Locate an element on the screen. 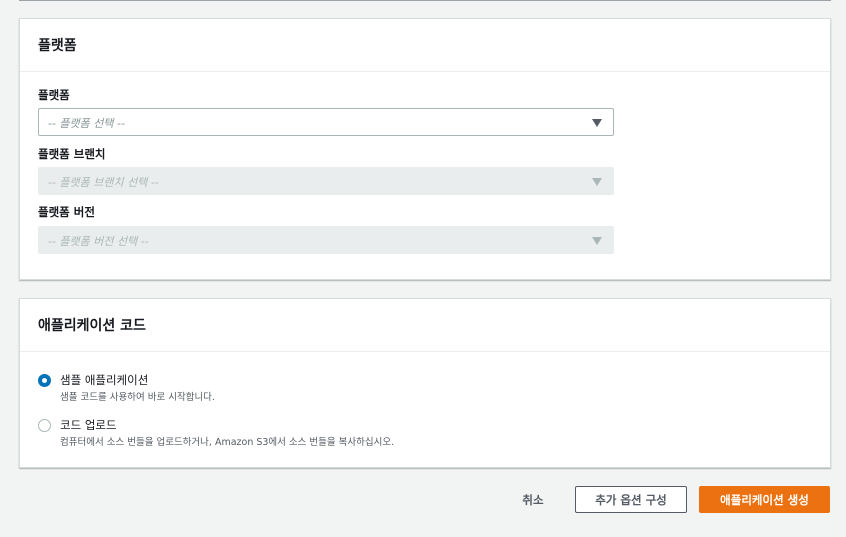 This screenshot has height=537, width=846. platform-panel-title: 플랫폼 is located at coordinates (425, 45).